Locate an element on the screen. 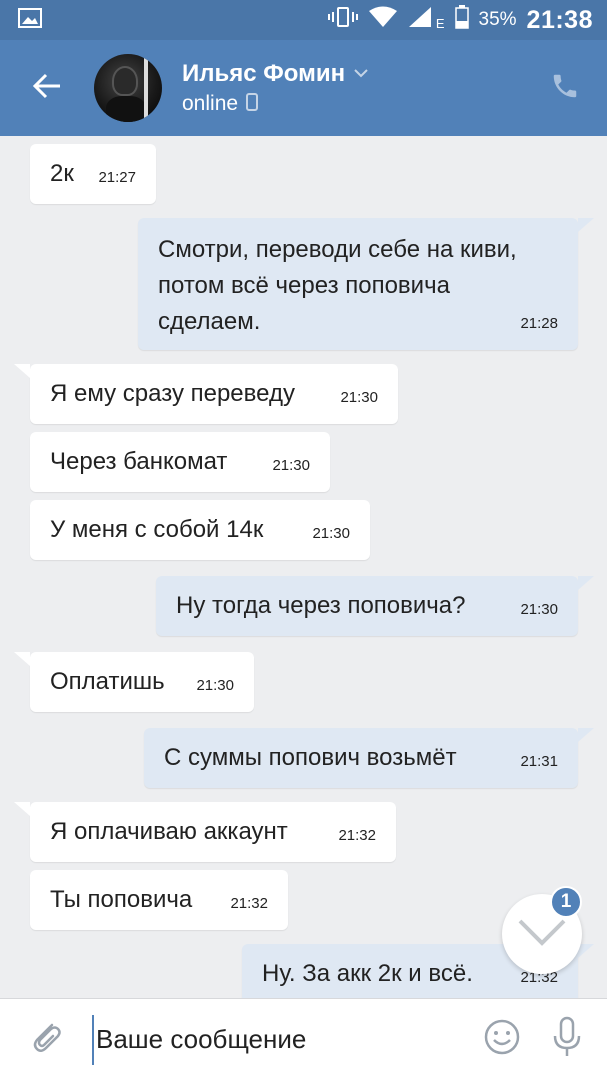 The image size is (607, 1080). message-text: Ты поповича is located at coordinates (121, 899).